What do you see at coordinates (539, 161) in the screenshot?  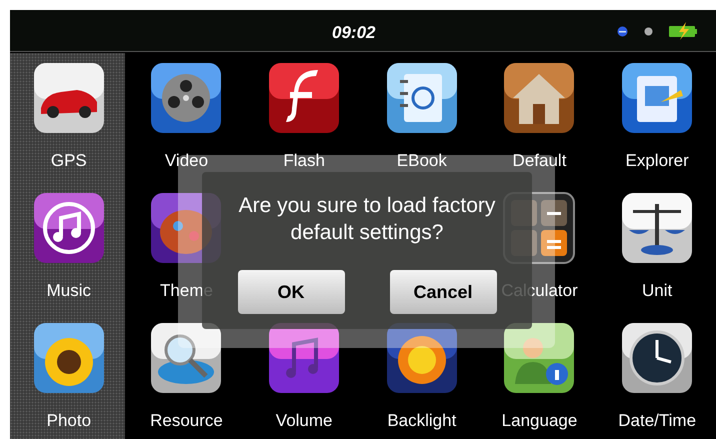 I see `app-label: Default` at bounding box center [539, 161].